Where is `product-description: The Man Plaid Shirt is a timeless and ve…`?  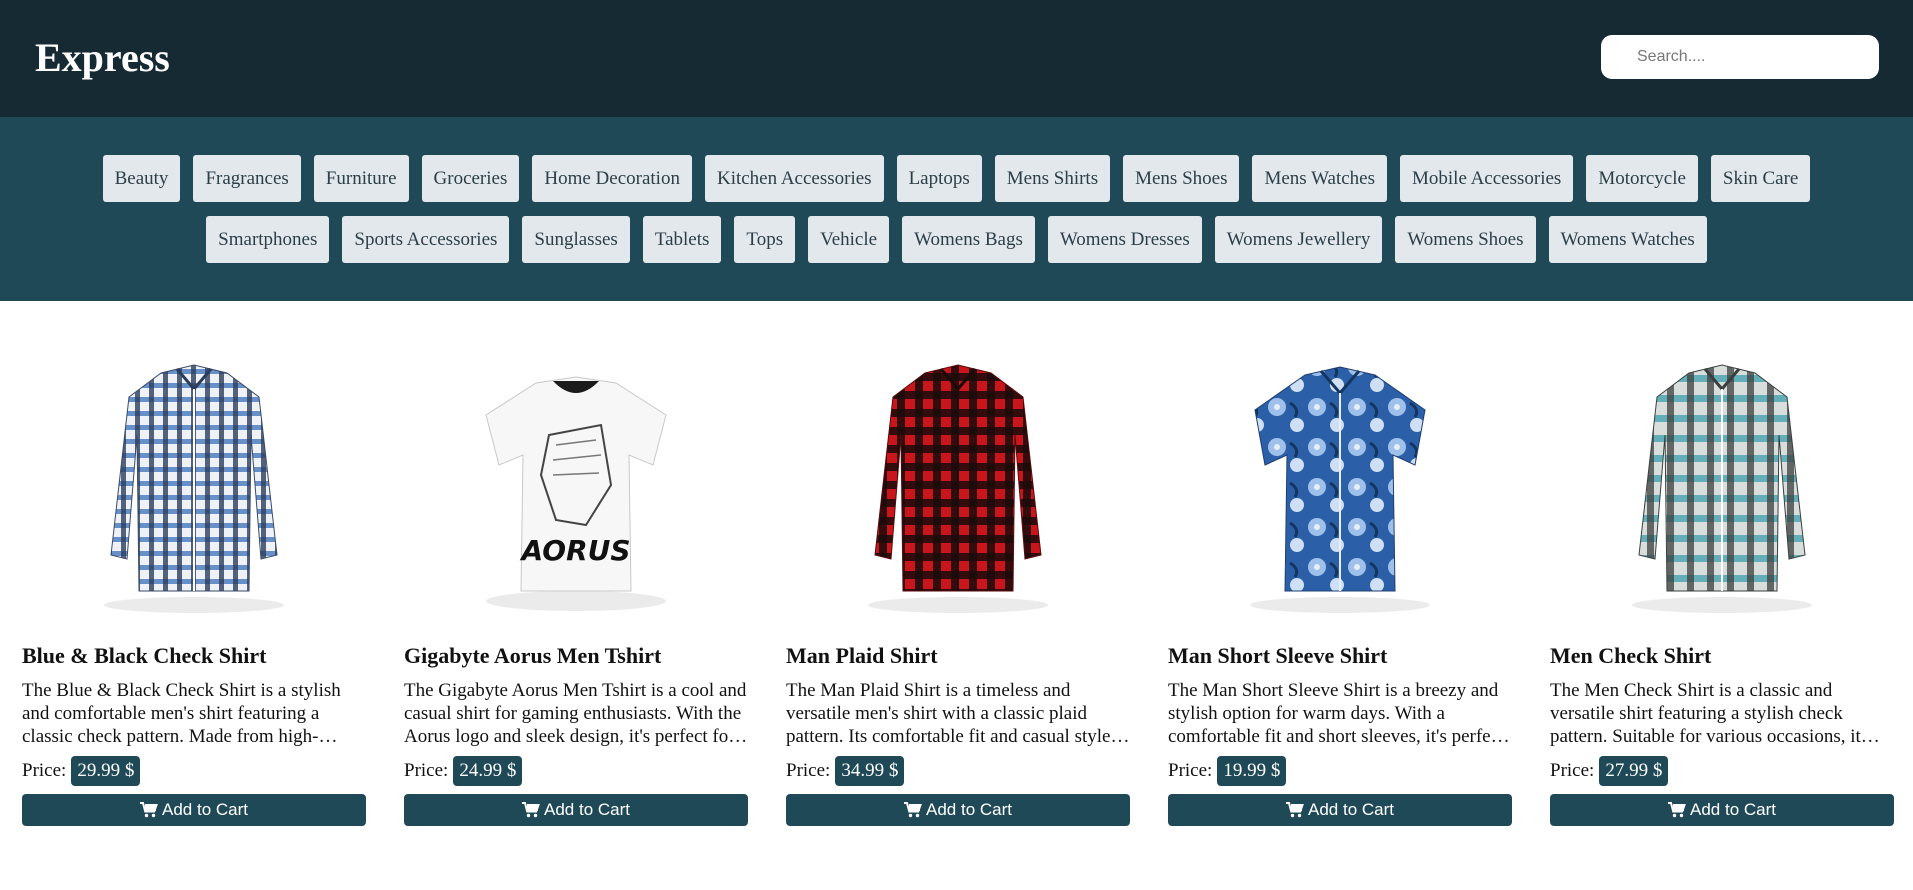 product-description: The Man Plaid Shirt is a timeless and ve… is located at coordinates (948, 713).